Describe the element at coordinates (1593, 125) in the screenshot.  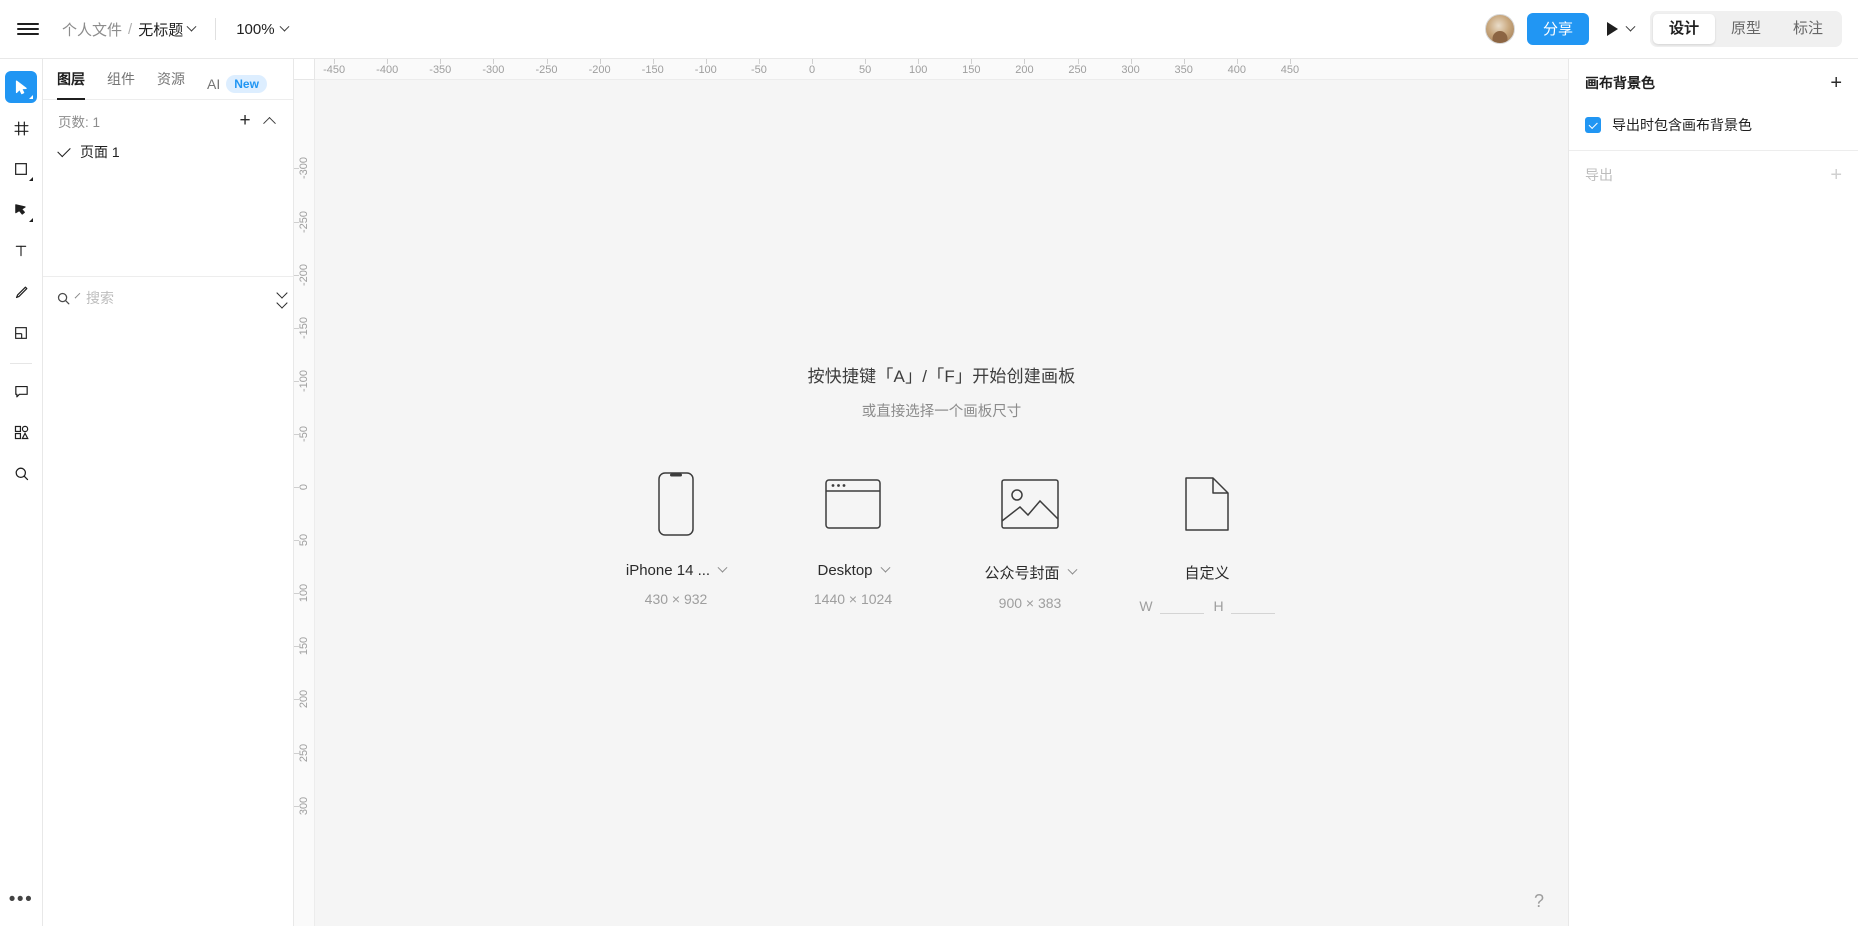
I see `checkbox-checked-icon` at that location.